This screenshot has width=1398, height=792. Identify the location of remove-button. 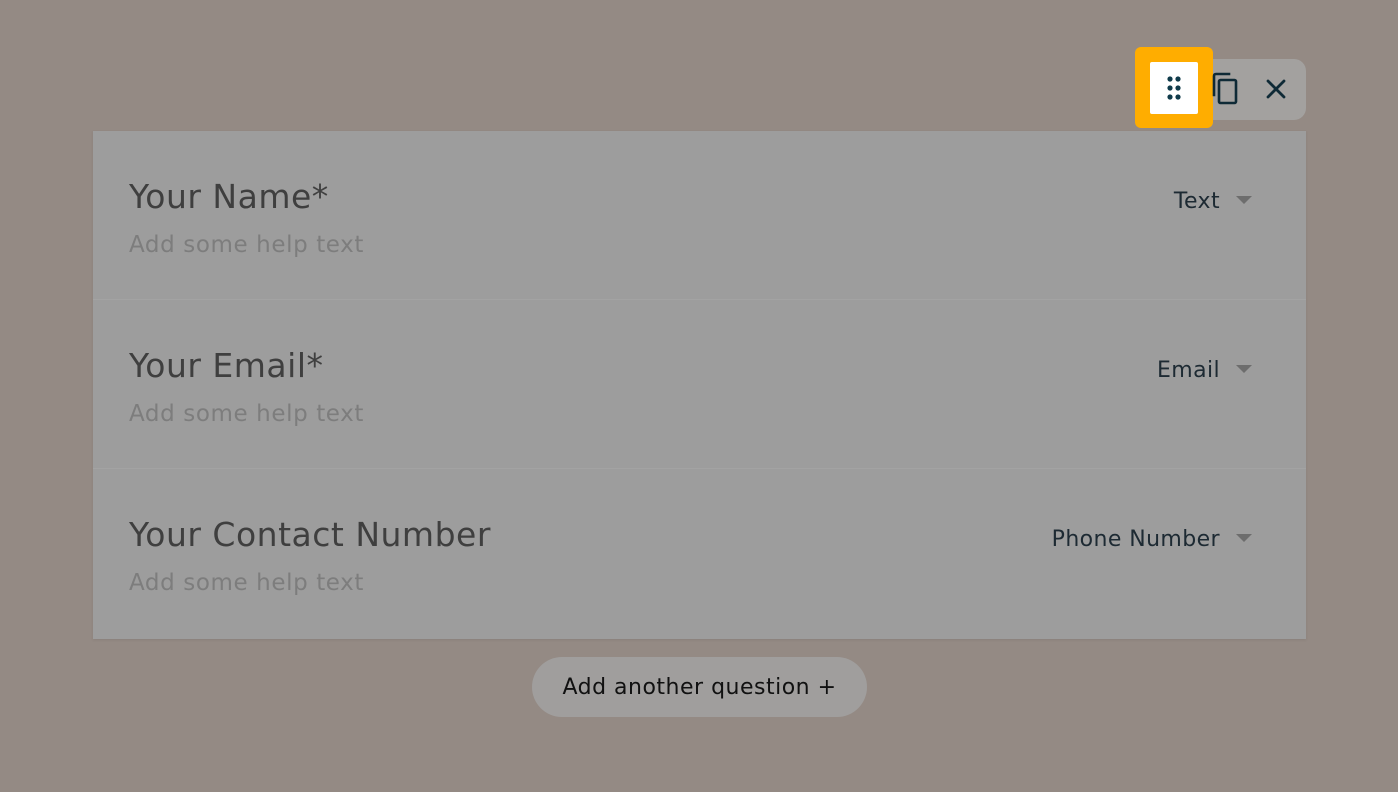
(1276, 89).